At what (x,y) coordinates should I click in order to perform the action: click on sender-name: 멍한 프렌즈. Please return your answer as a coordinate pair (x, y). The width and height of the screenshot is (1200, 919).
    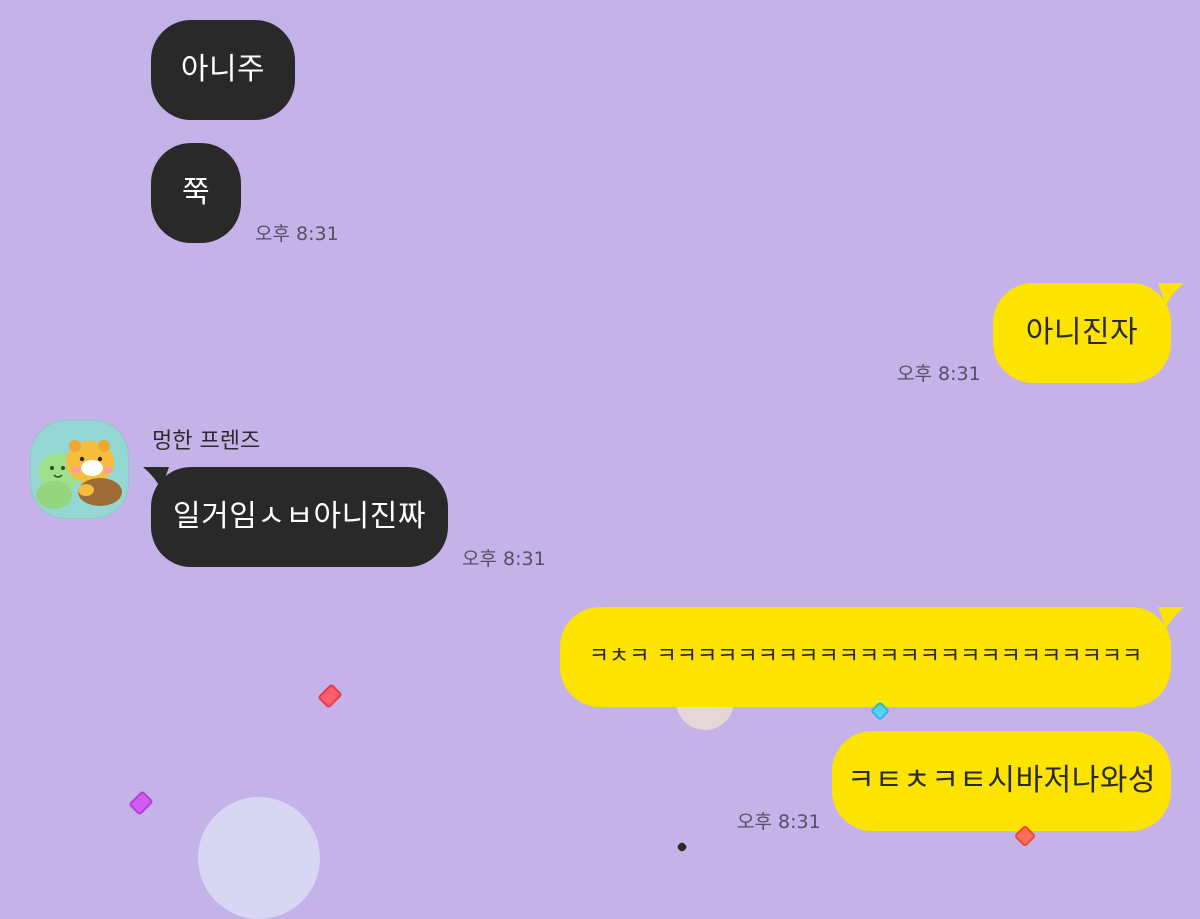
    Looking at the image, I should click on (206, 441).